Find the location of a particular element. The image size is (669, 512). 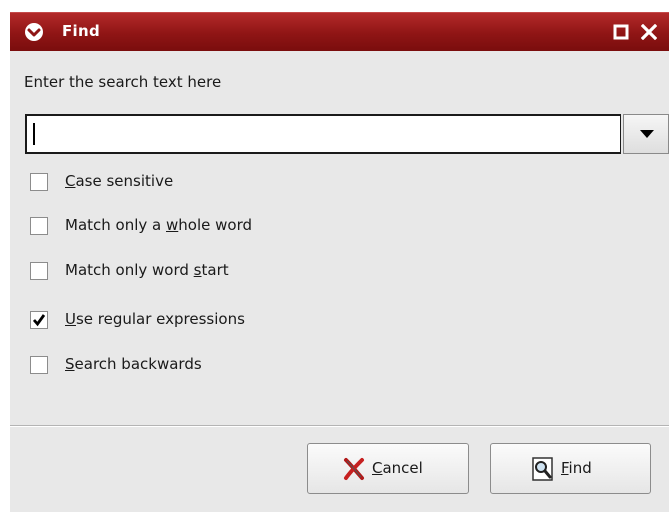

option-label: Use regular expressions is located at coordinates (155, 319).